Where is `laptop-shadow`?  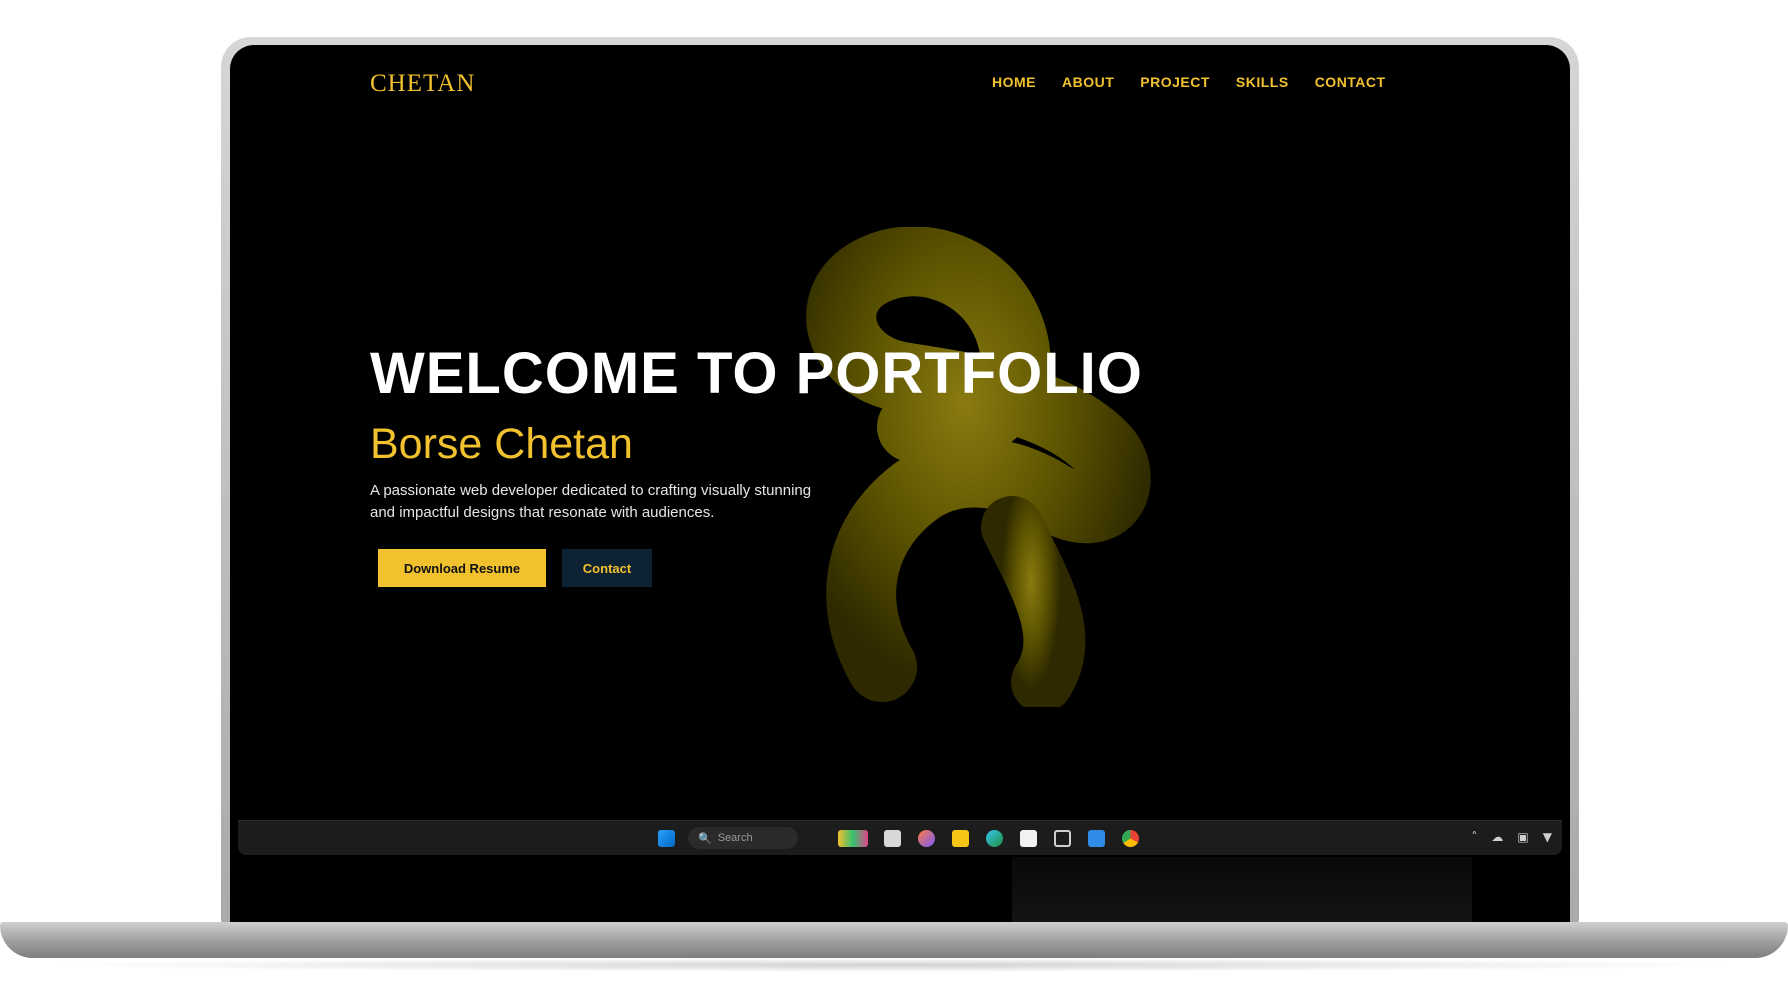 laptop-shadow is located at coordinates (894, 965).